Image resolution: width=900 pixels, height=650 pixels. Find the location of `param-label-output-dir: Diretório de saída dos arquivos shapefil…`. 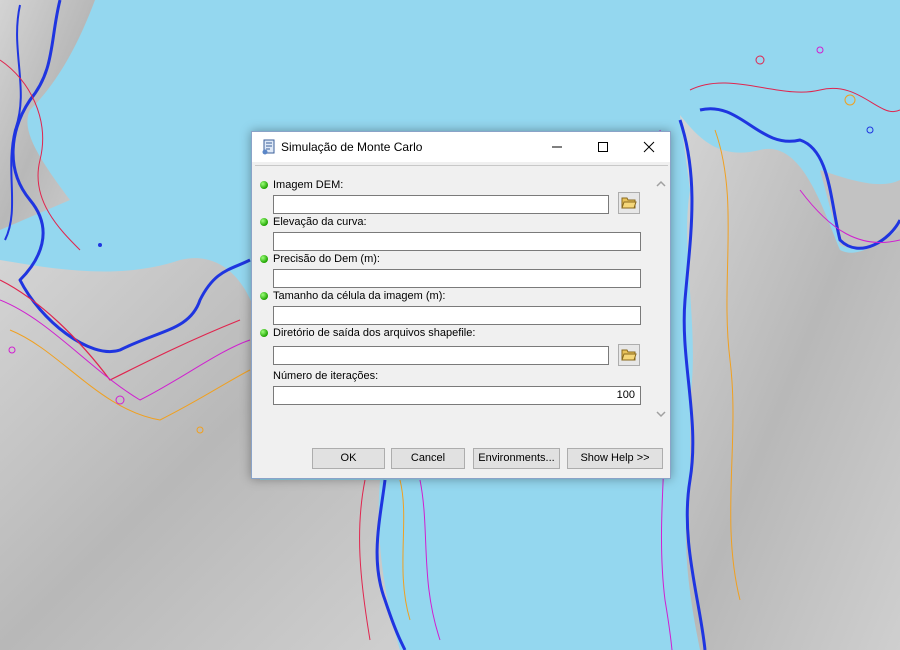

param-label-output-dir: Diretório de saída dos arquivos shapefil… is located at coordinates (374, 333).